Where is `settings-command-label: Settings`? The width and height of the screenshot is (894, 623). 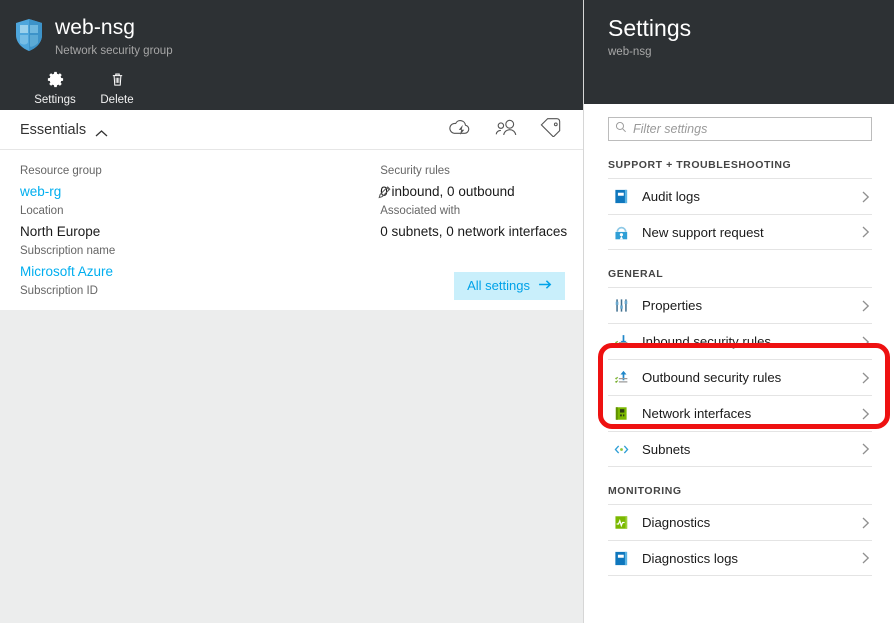
settings-command-label: Settings is located at coordinates (55, 100).